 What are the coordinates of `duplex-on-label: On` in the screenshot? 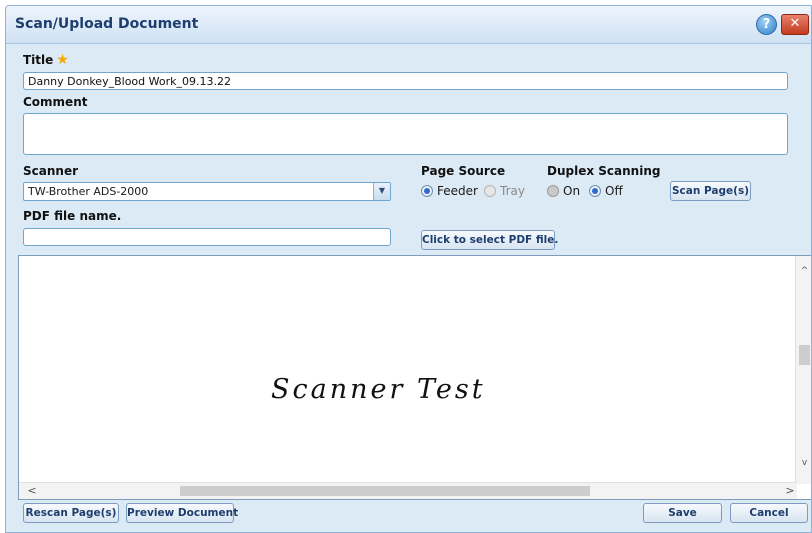 It's located at (572, 191).